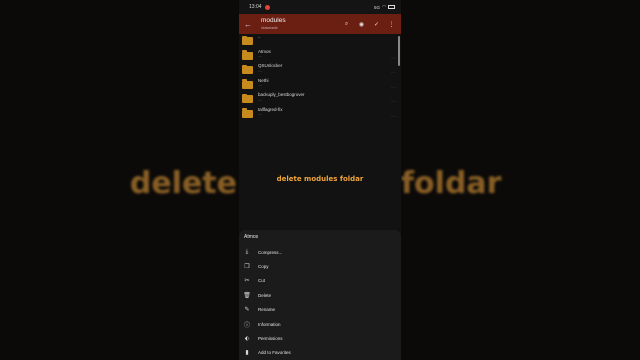 The image size is (640, 360). What do you see at coordinates (320, 7) in the screenshot?
I see `status-bar: 13:04 5G ◠` at bounding box center [320, 7].